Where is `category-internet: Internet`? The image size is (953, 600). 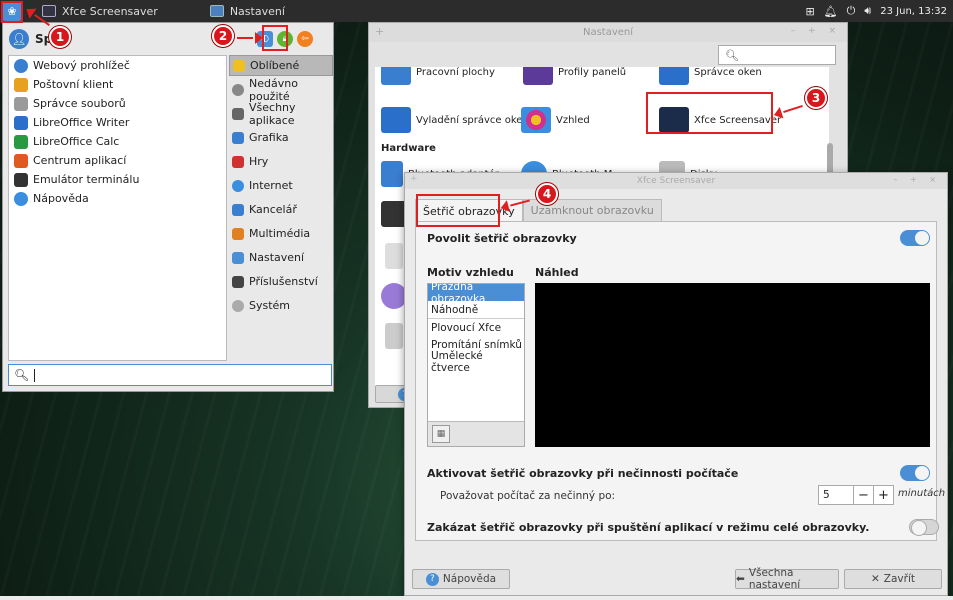
category-internet: Internet is located at coordinates (281, 185).